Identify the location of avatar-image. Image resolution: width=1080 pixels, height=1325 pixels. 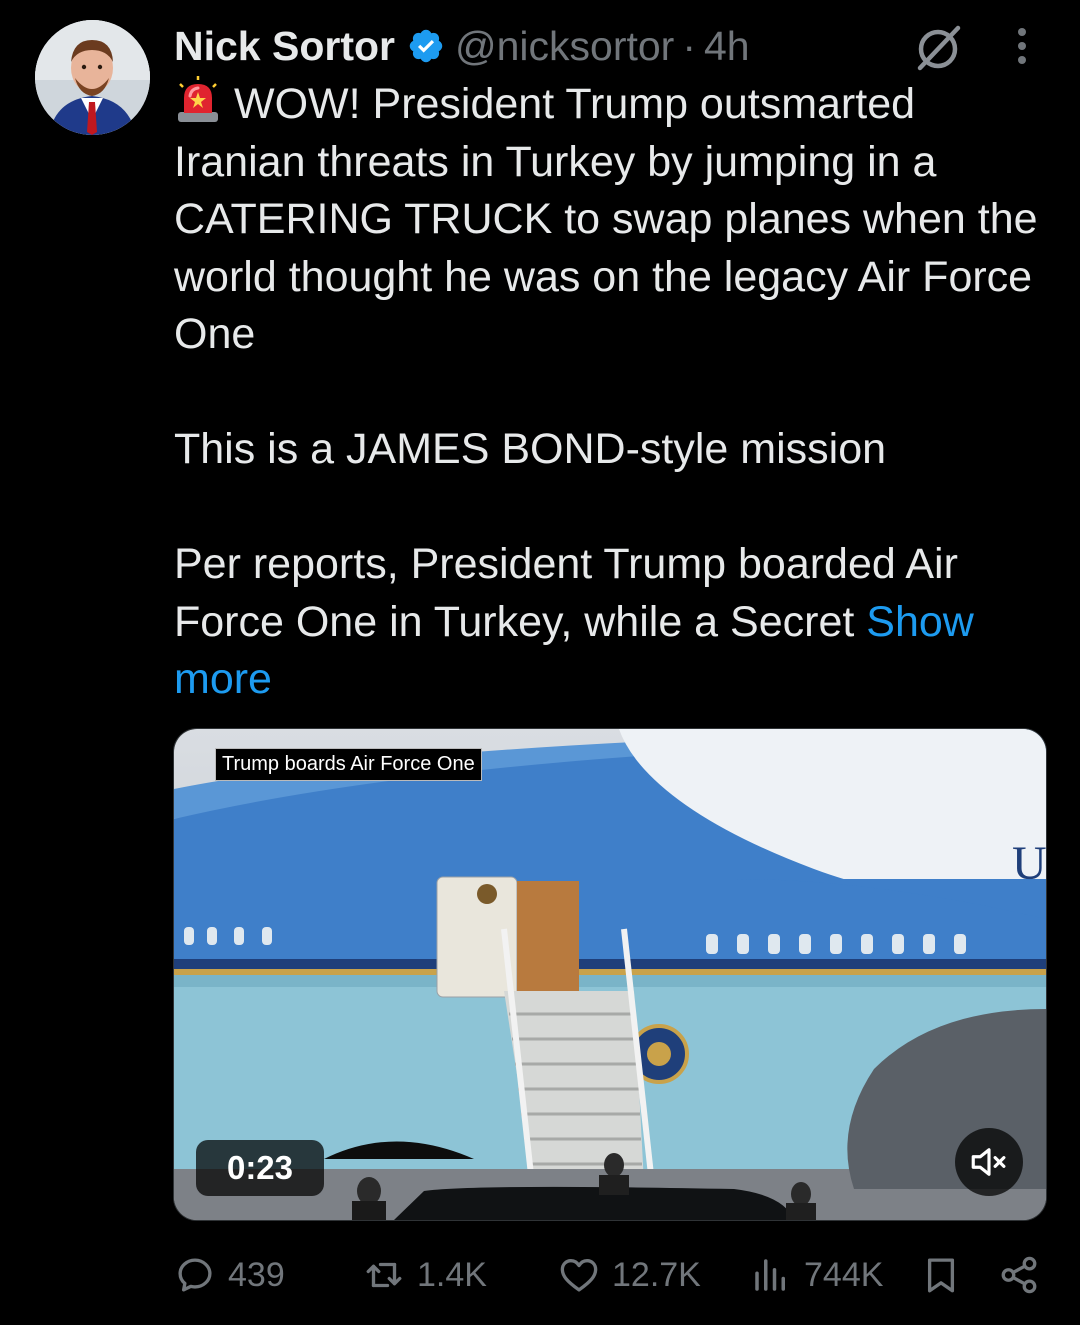
(92, 77).